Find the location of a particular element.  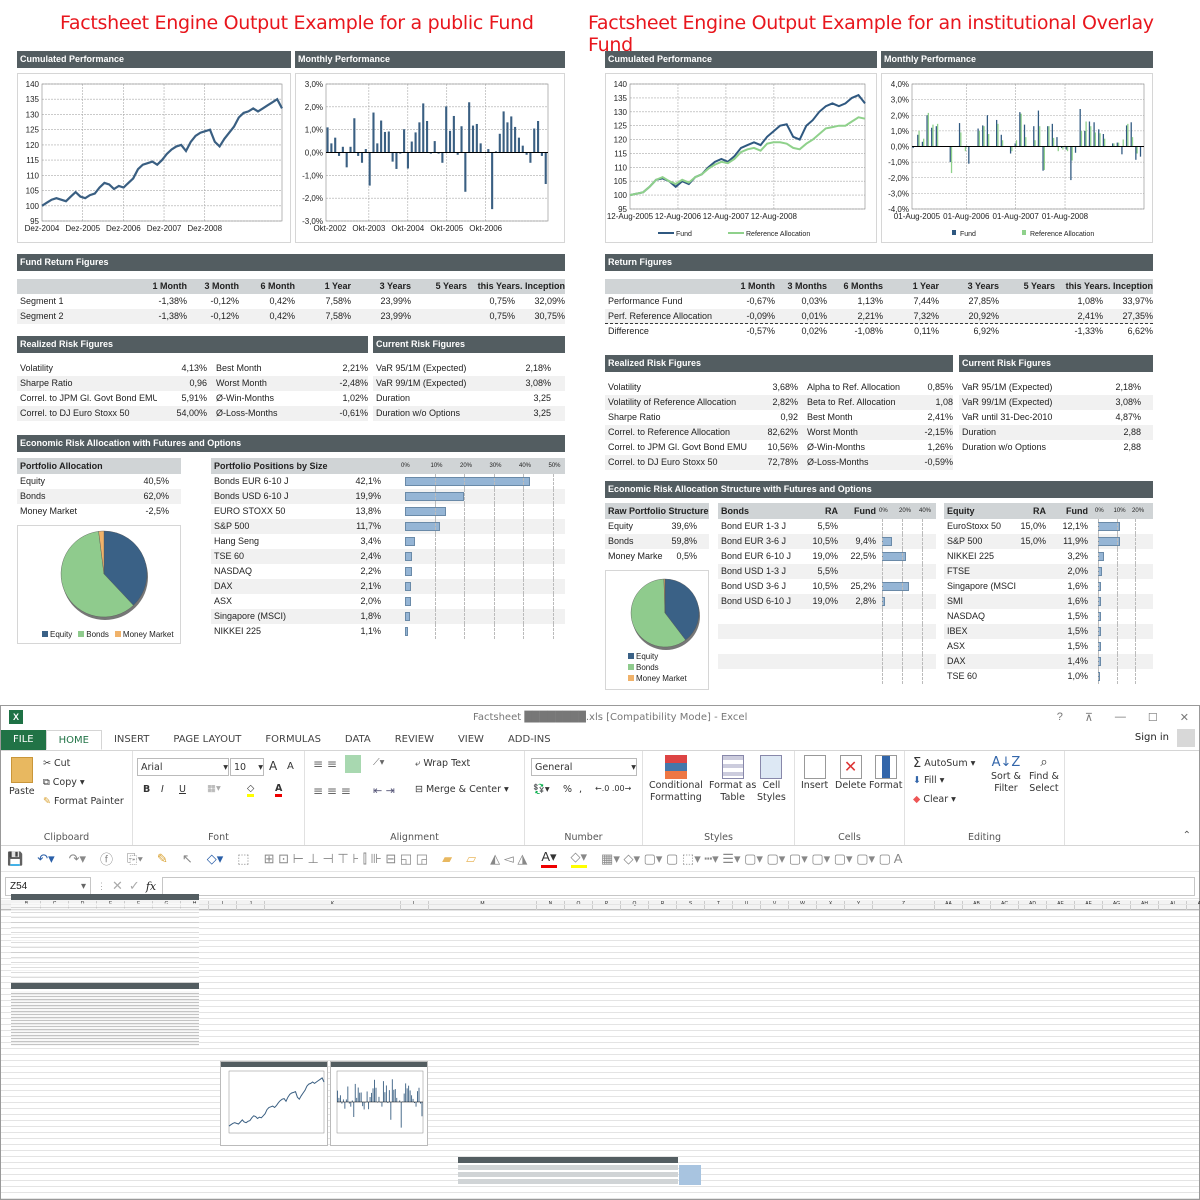

fill-color-qat-icon: ◇▾ is located at coordinates (579, 858).